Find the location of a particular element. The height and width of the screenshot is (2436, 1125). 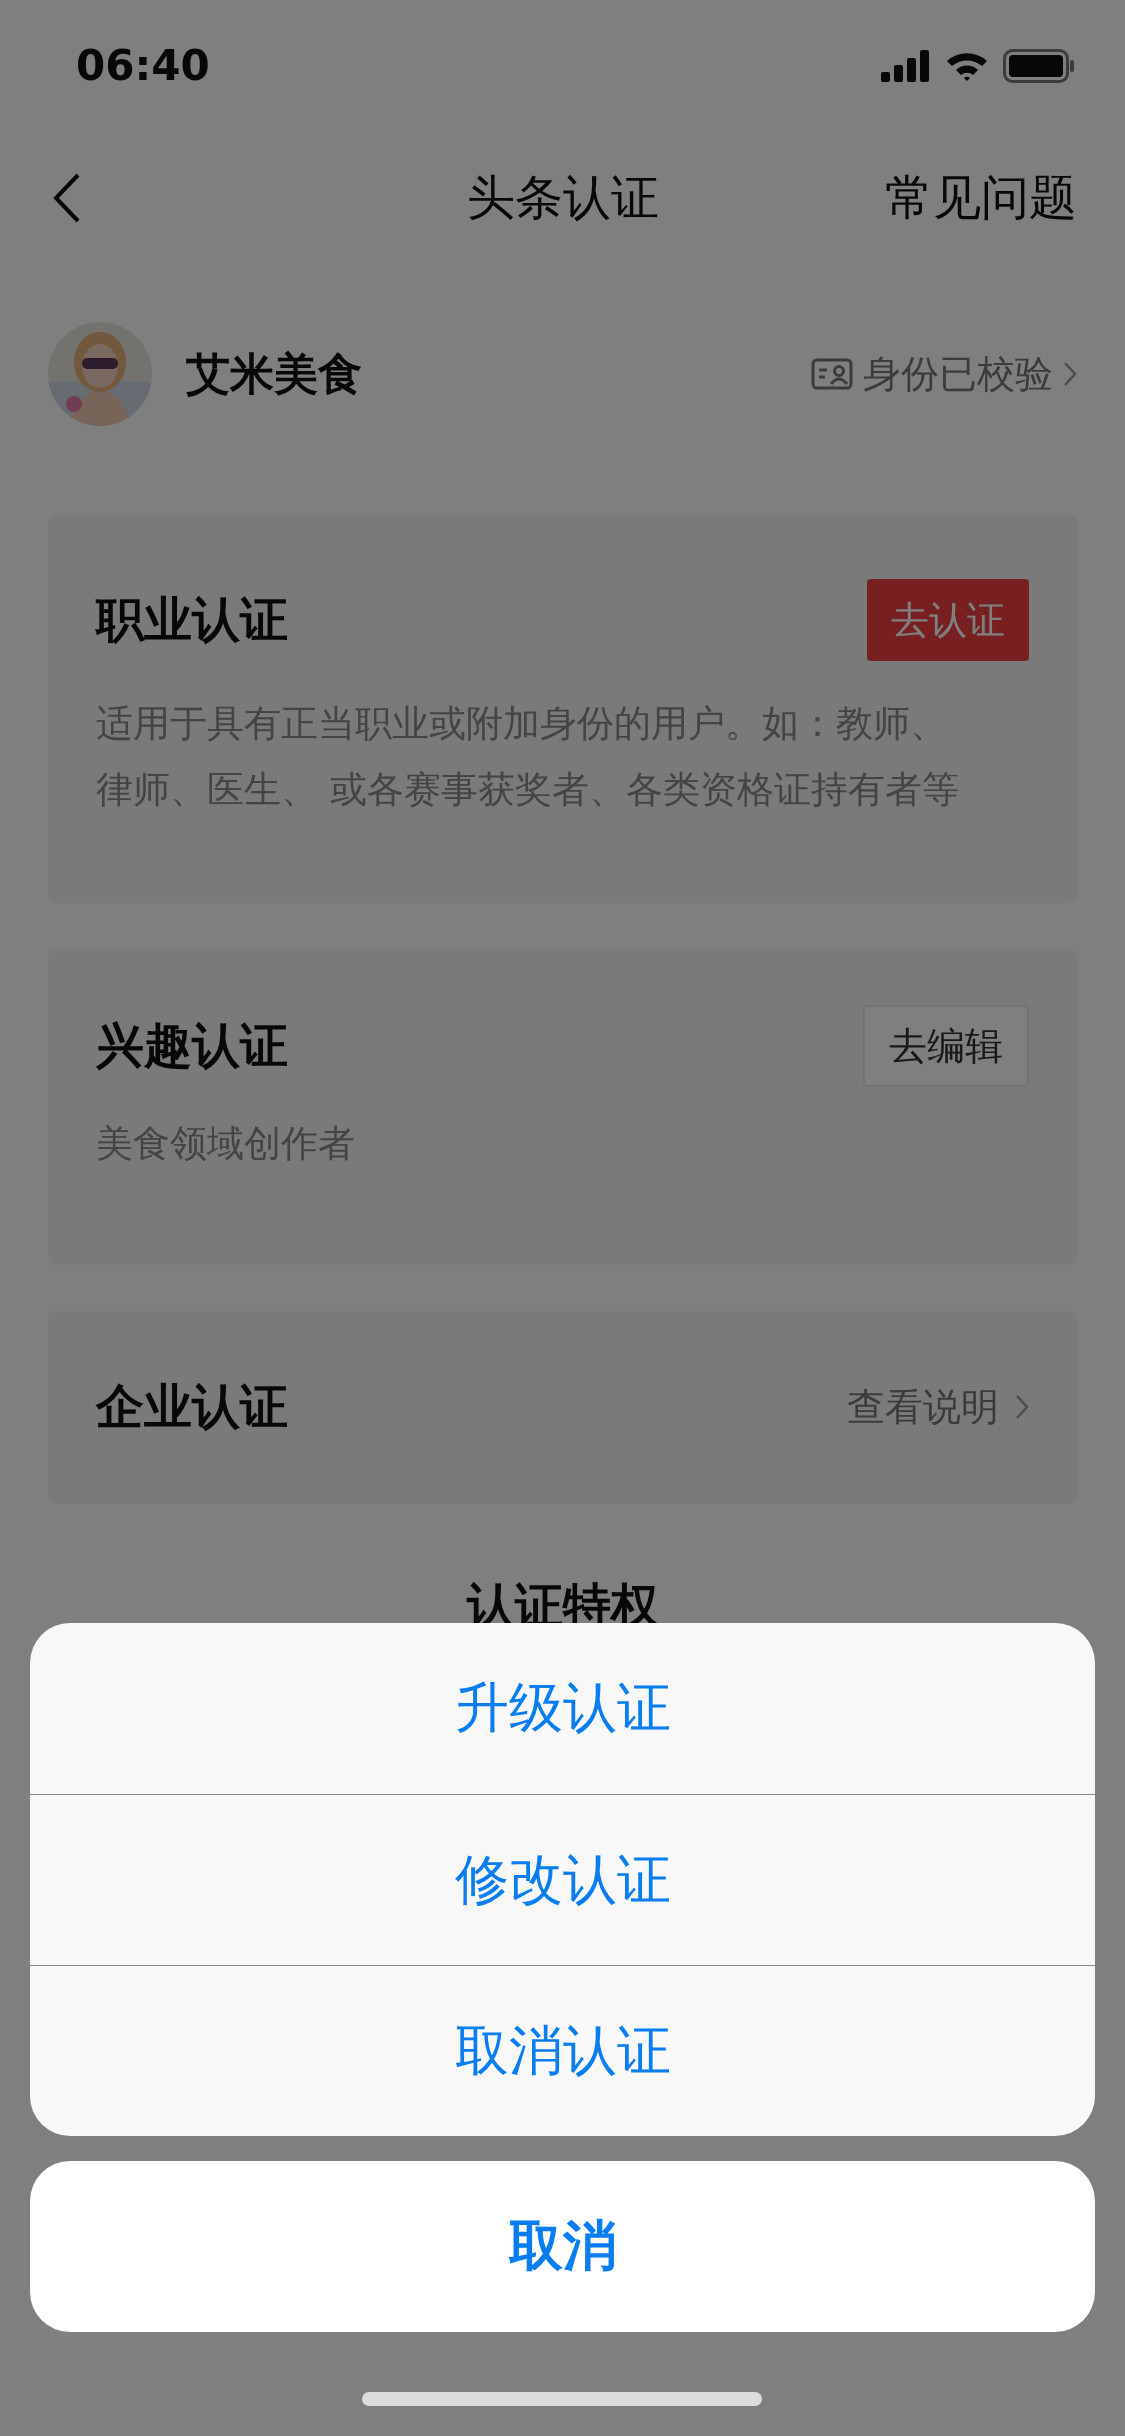

sheet-option: 取消认证 is located at coordinates (562, 2050).